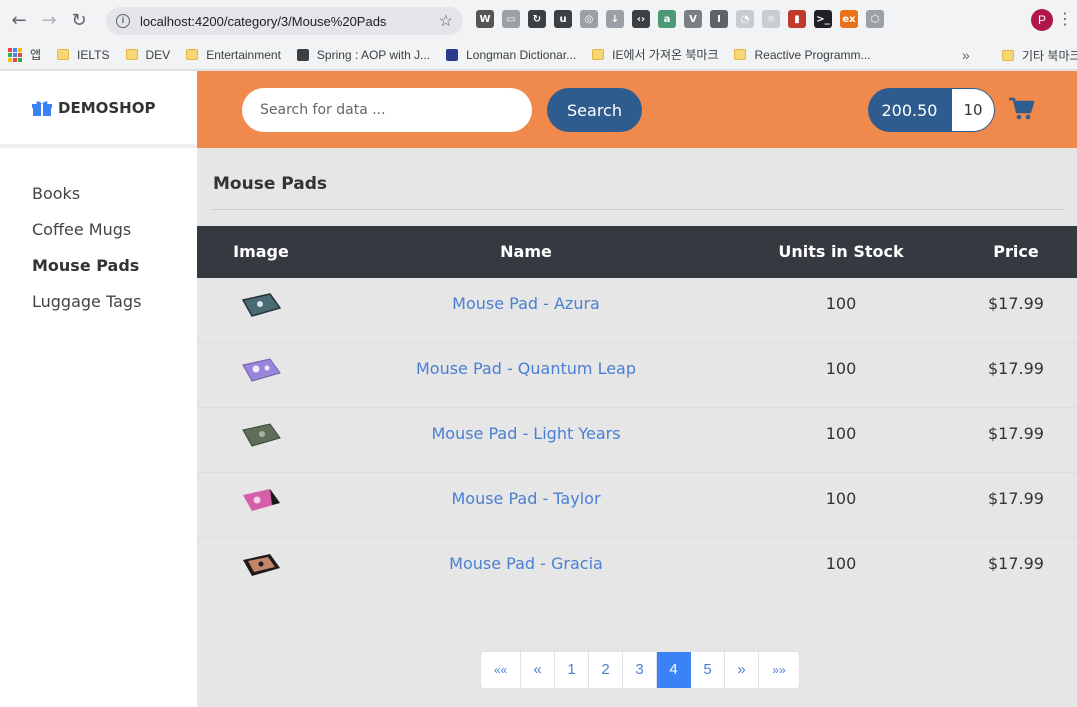 Image resolution: width=1077 pixels, height=707 pixels. I want to click on product-name-link: Mouse Pad - Light Years, so click(526, 434).